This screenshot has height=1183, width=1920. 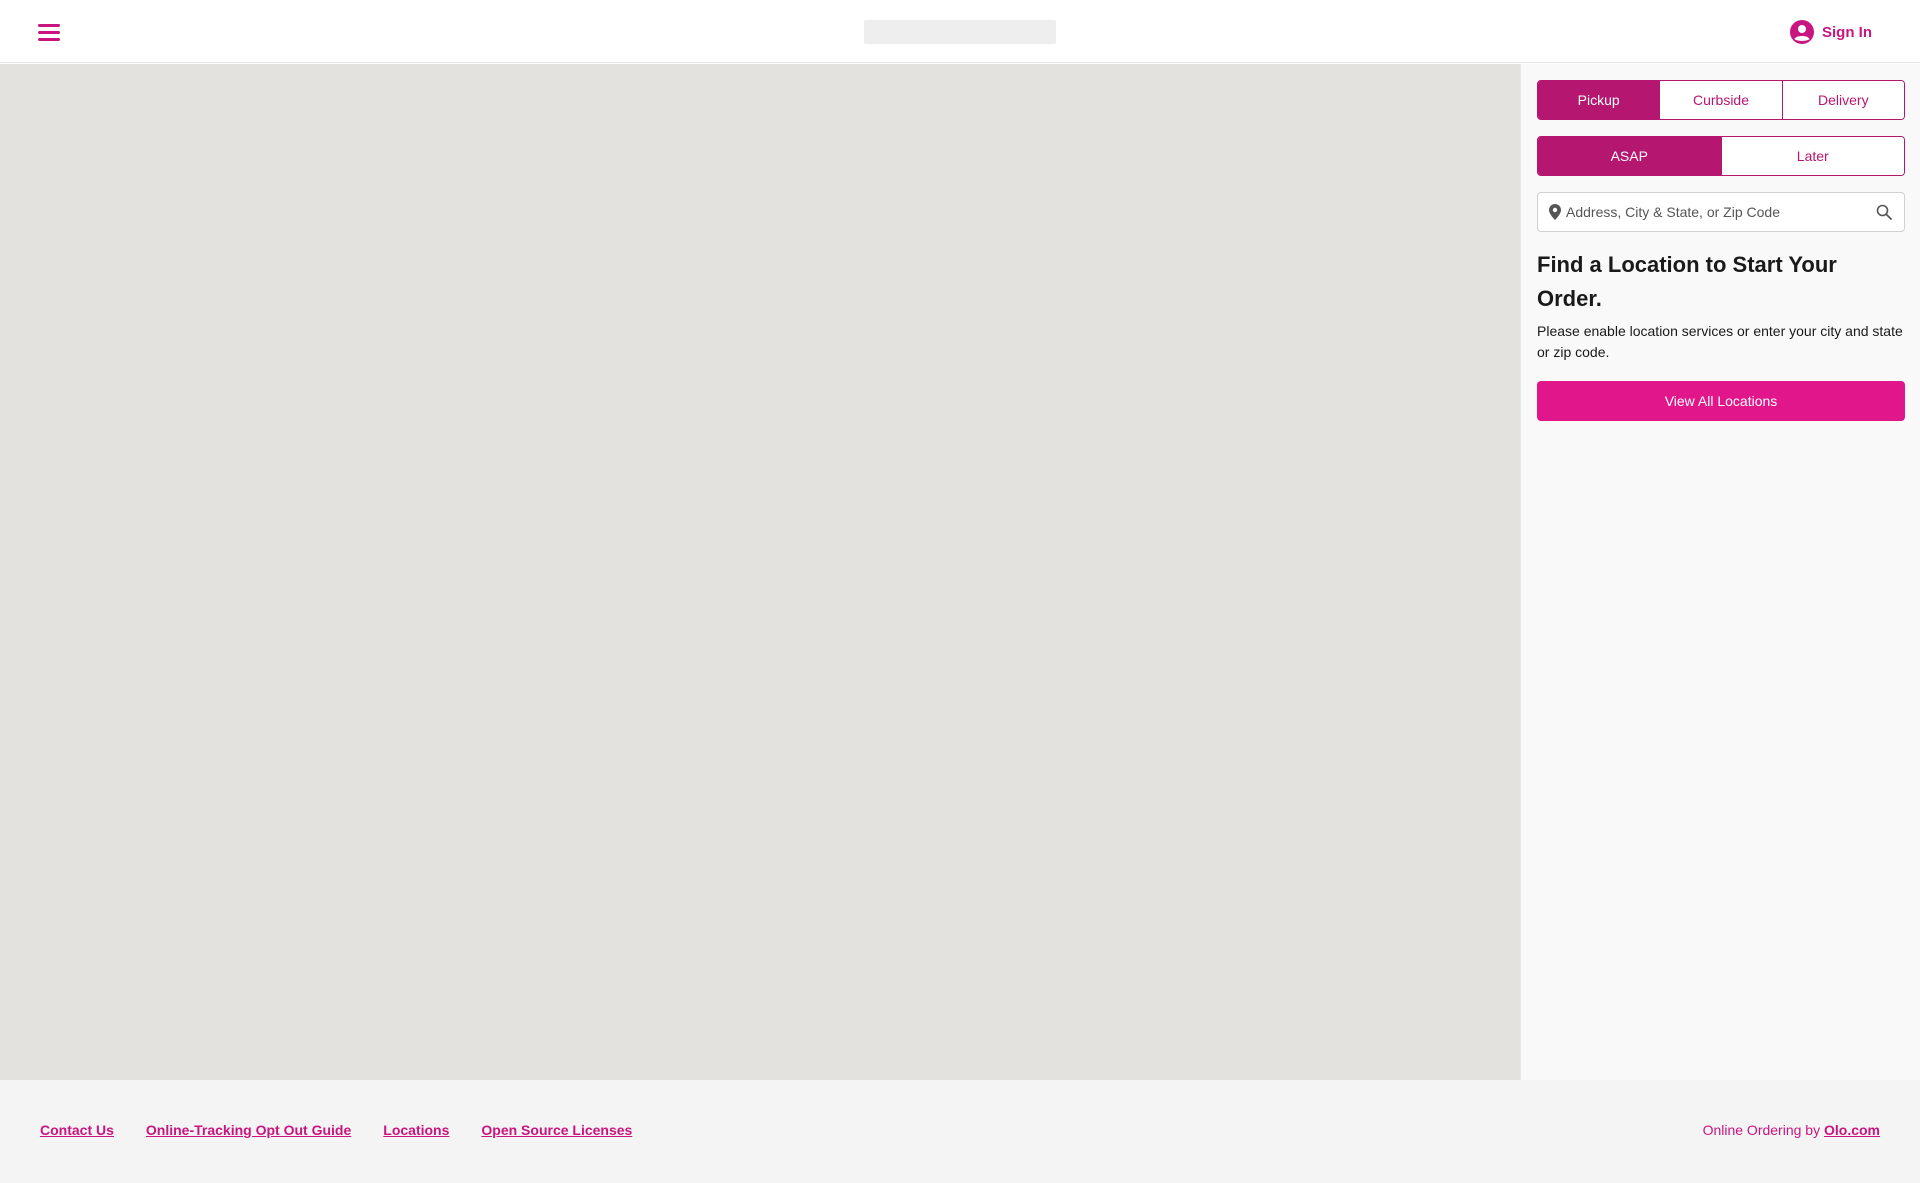 I want to click on location-search-input, so click(x=1715, y=212).